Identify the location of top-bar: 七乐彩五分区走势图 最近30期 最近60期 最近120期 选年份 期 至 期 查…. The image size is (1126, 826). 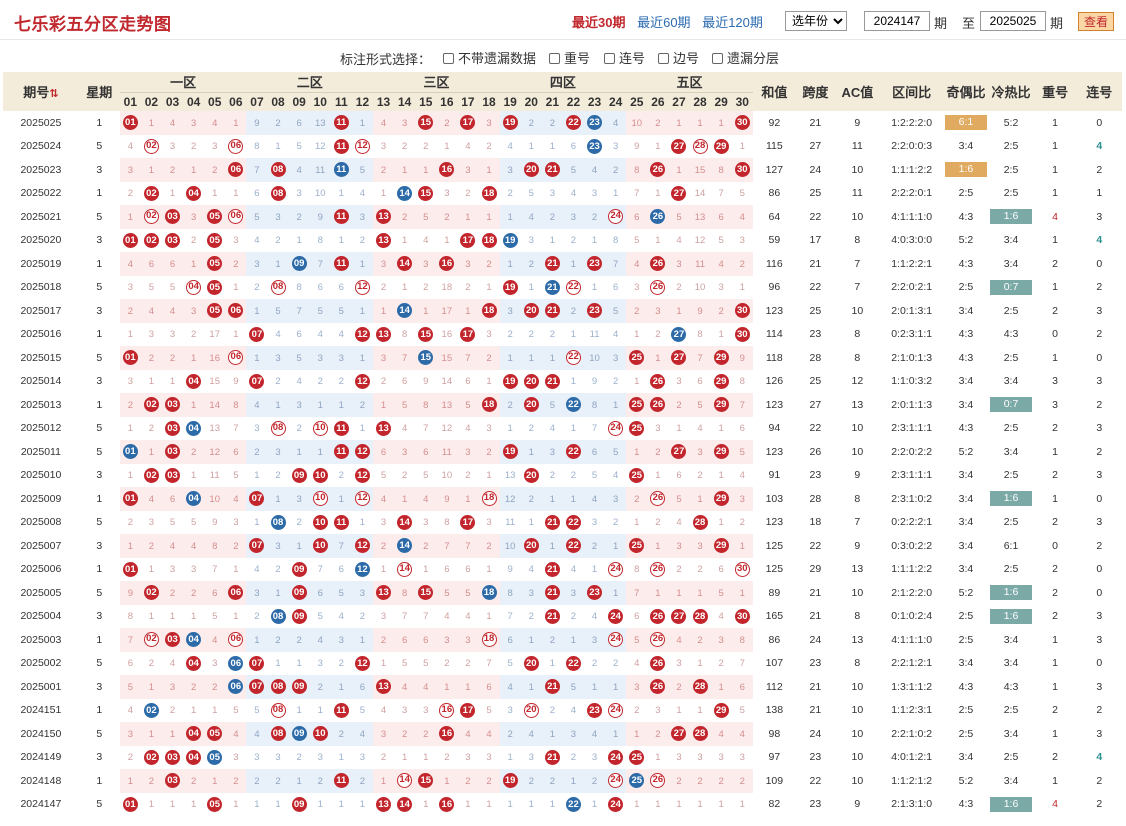
(563, 20).